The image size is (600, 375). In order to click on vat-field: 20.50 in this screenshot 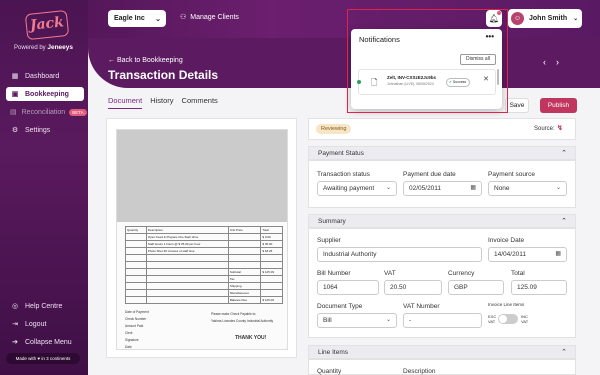, I will do `click(413, 287)`.